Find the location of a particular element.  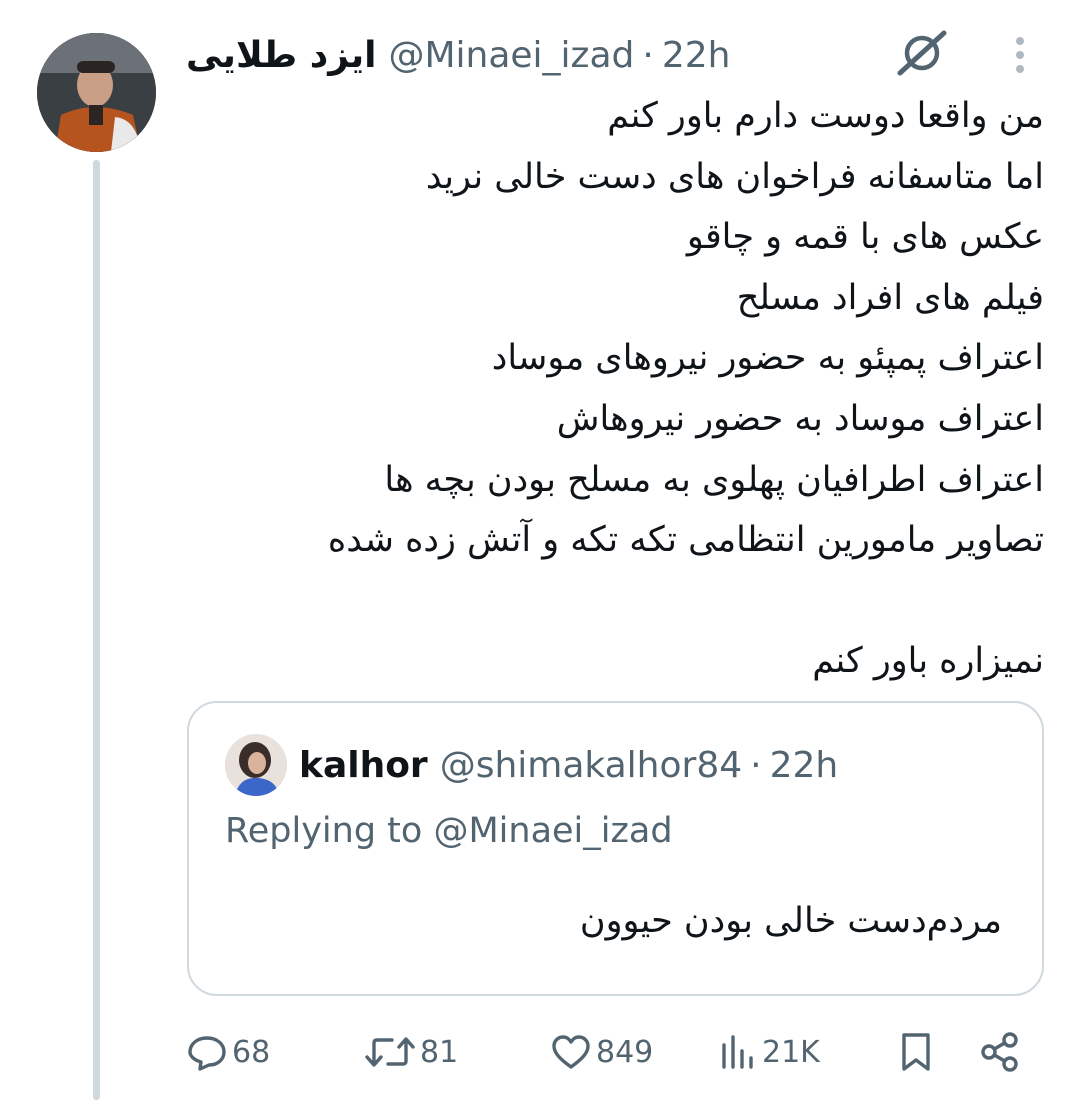

replying-to-prefix: Replying to is located at coordinates (324, 831).